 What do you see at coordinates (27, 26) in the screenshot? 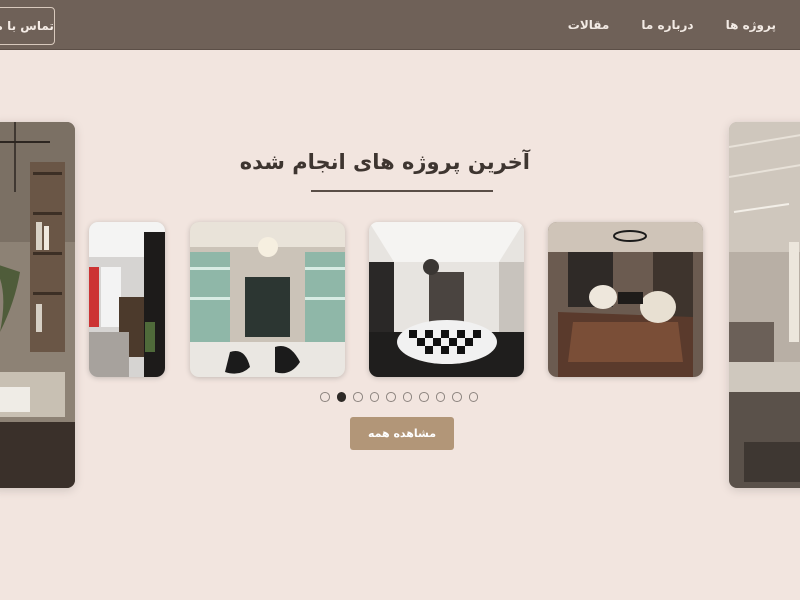
I see `contact-us-button: تماس با ما` at bounding box center [27, 26].